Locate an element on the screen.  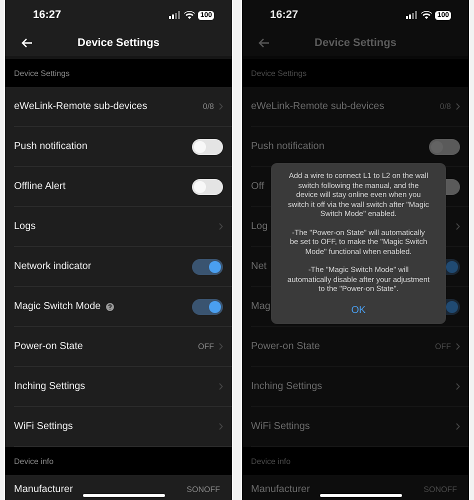
ok-button: OK is located at coordinates (358, 313).